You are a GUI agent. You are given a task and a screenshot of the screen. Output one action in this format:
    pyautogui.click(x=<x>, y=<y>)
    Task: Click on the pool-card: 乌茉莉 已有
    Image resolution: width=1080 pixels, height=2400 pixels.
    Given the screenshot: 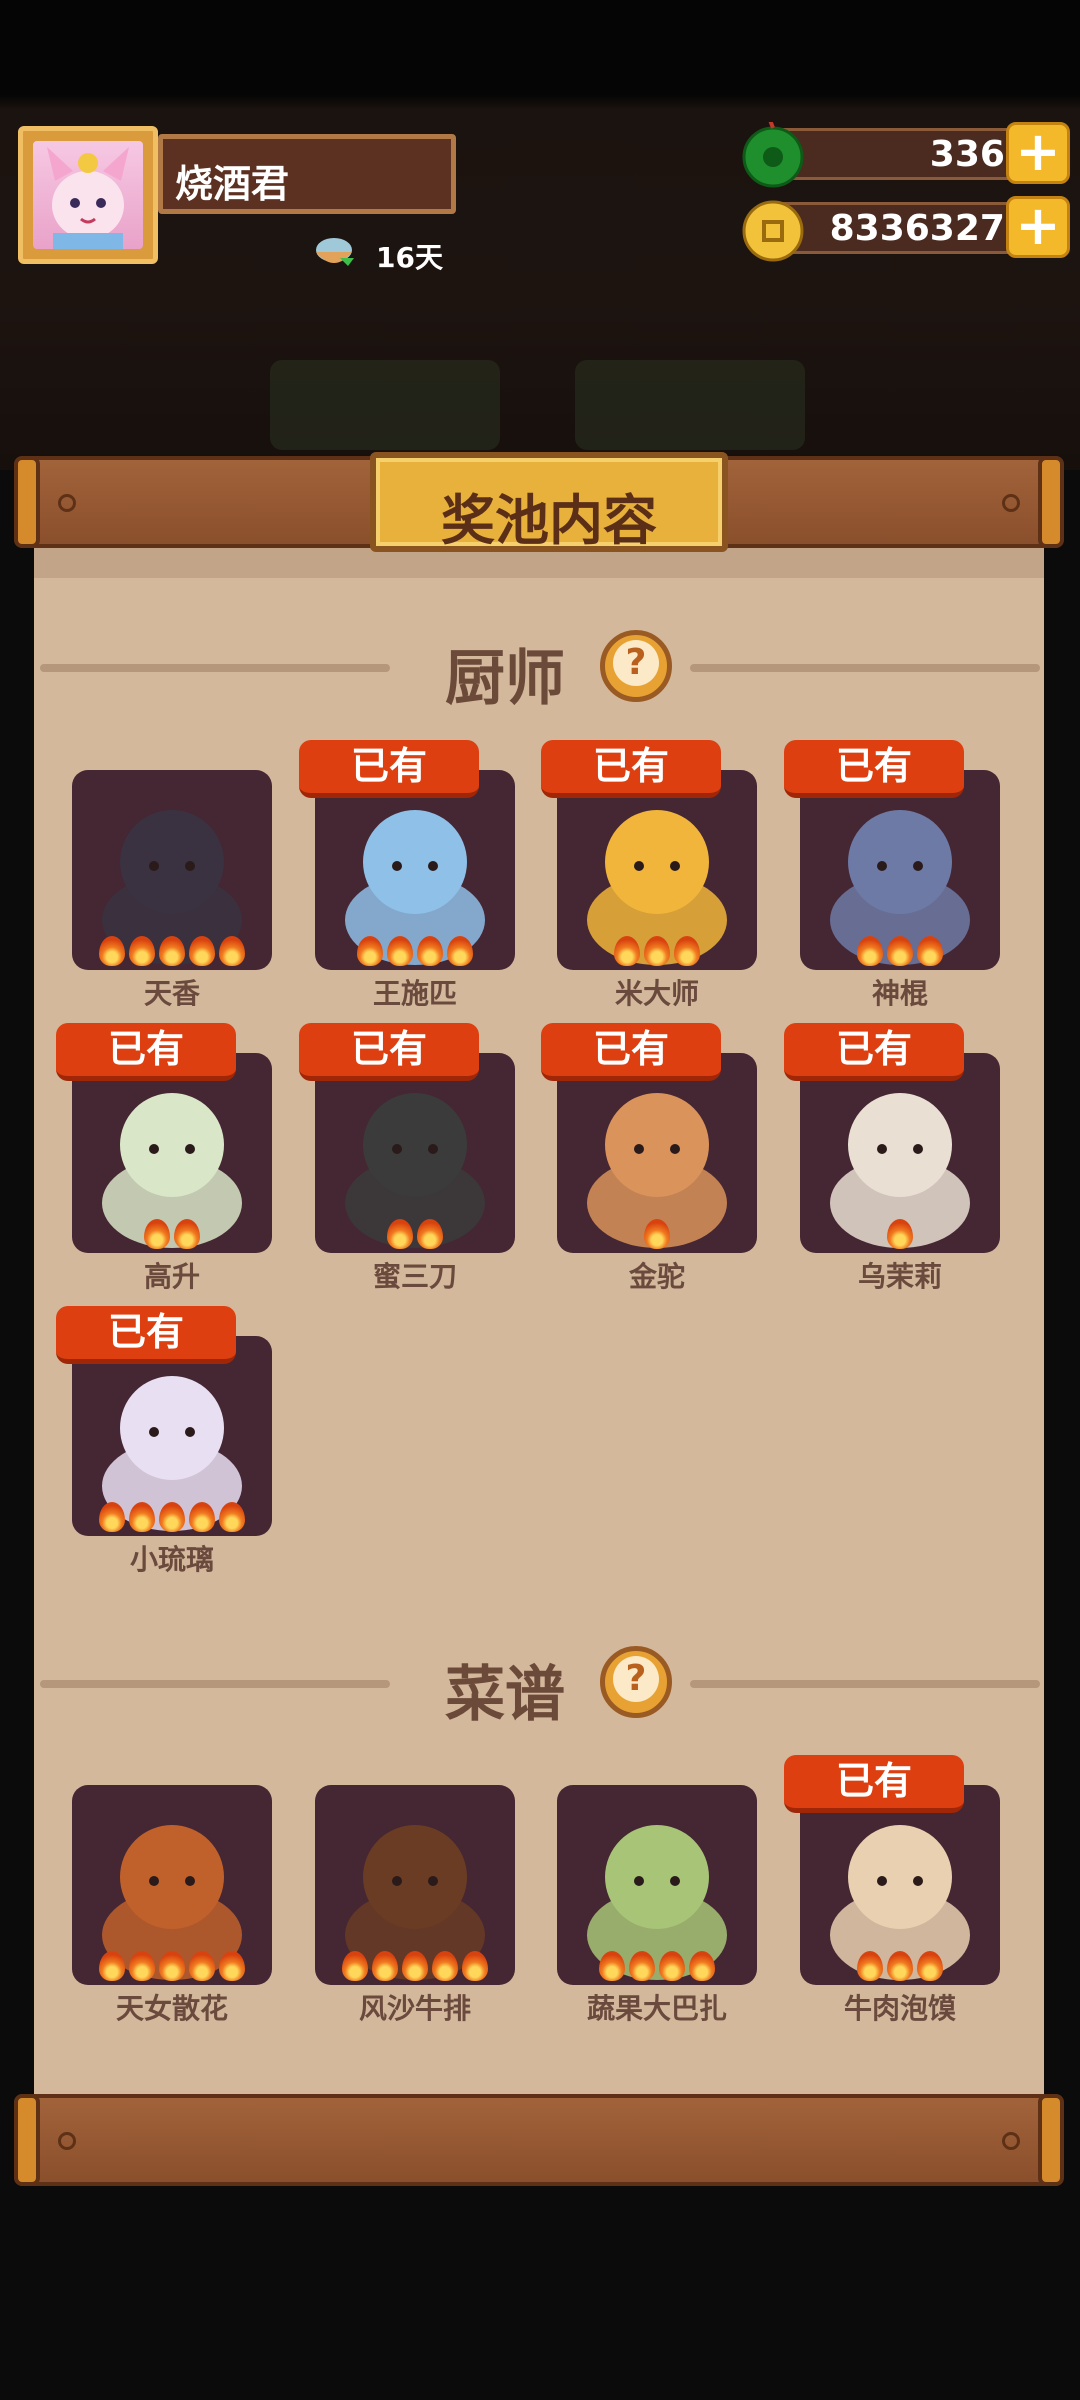 What is the action you would take?
    pyautogui.click(x=892, y=1158)
    